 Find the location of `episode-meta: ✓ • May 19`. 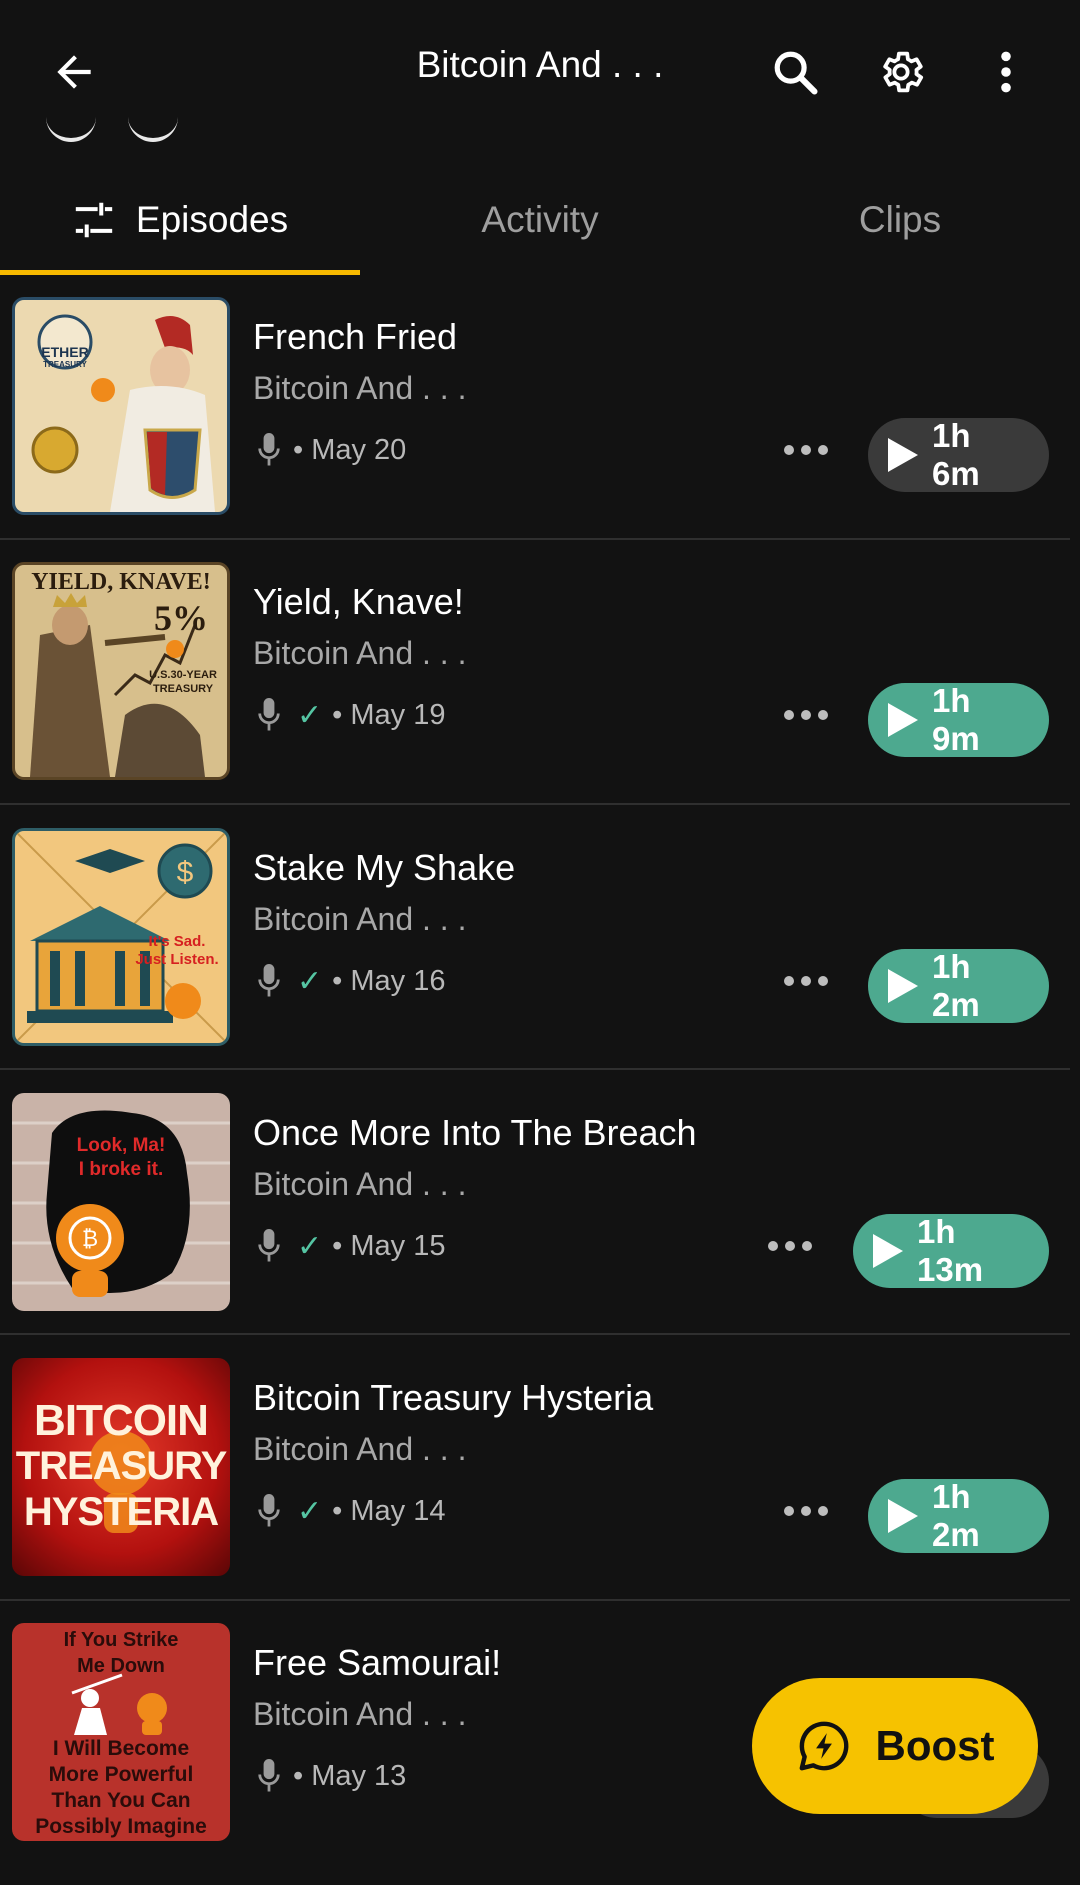

episode-meta: ✓ • May 19 is located at coordinates (349, 715).